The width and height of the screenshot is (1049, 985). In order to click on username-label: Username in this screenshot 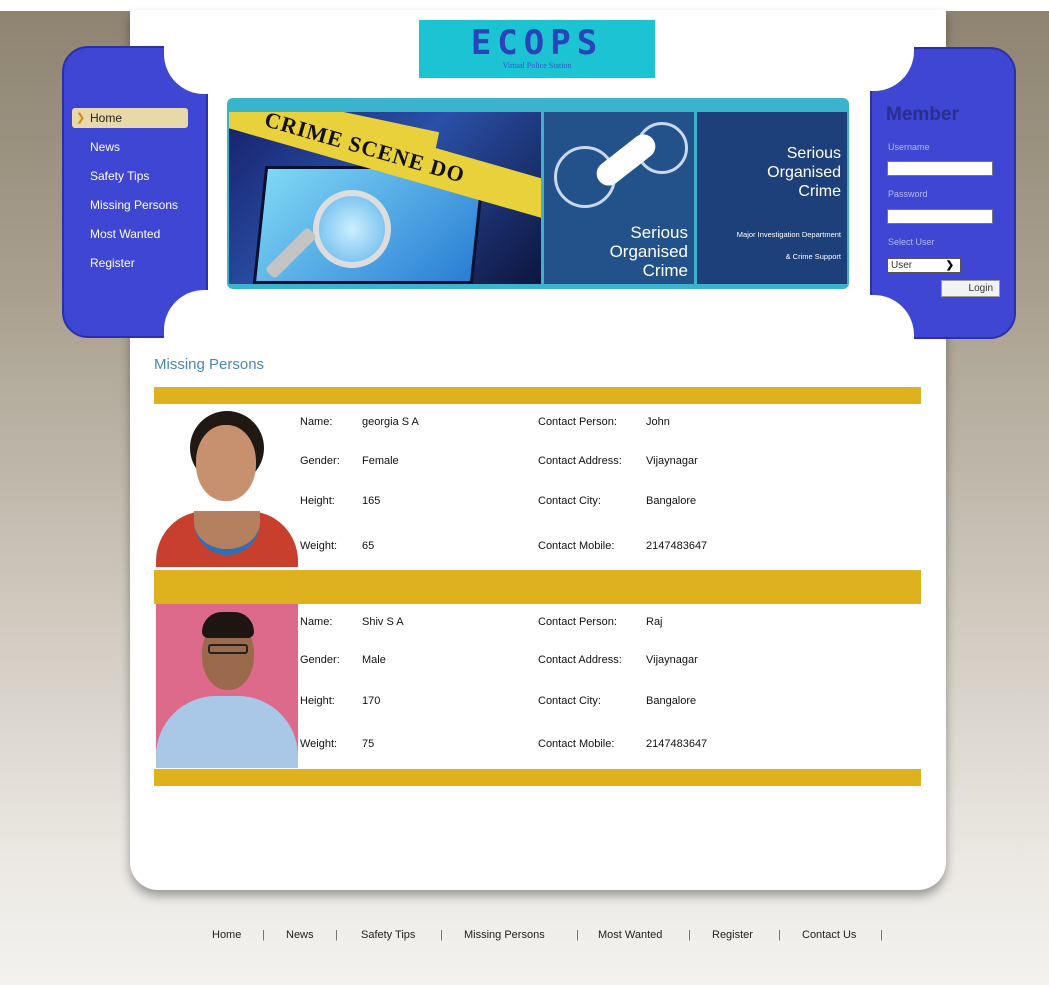, I will do `click(909, 147)`.